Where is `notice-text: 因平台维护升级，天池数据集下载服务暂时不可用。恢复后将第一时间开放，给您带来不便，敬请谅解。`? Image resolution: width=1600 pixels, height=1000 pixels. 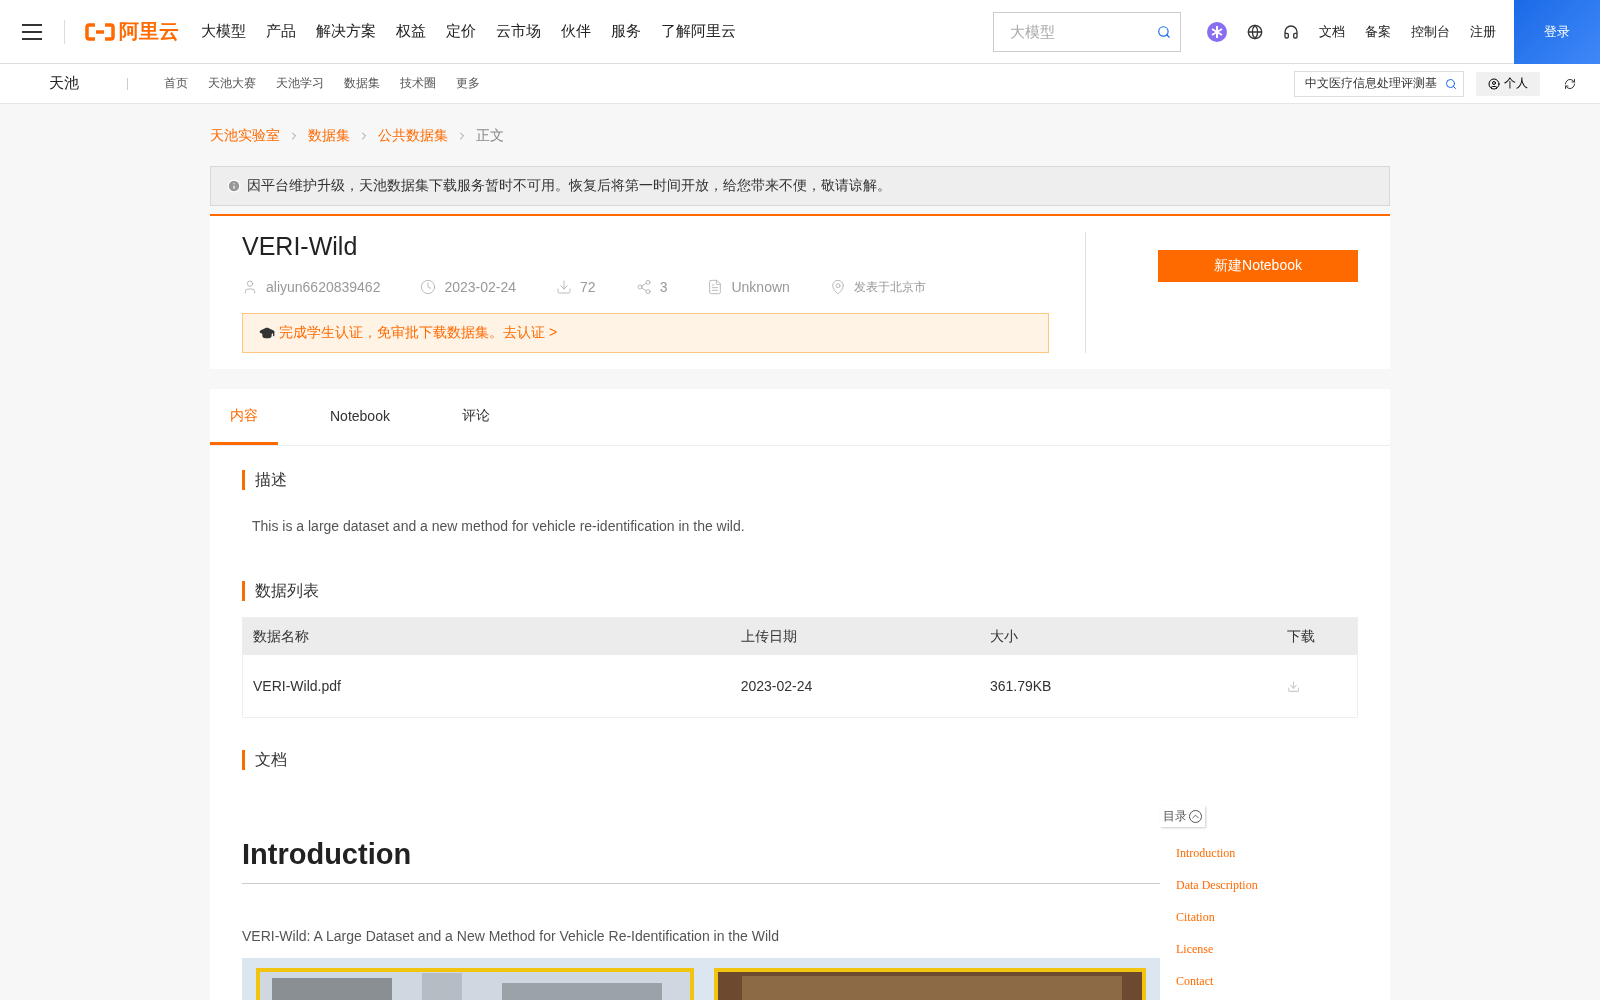
notice-text: 因平台维护升级，天池数据集下载服务暂时不可用。恢复后将第一时间开放，给您带来不便，敬请谅解。 is located at coordinates (569, 186).